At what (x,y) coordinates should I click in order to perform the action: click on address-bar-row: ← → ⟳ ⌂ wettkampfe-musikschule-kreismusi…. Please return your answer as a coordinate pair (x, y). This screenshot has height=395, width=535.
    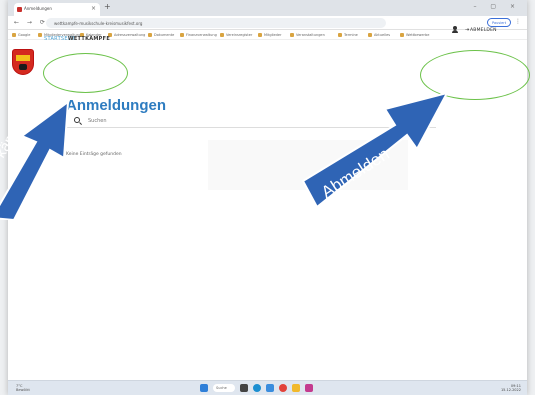
    Looking at the image, I should click on (267, 25).